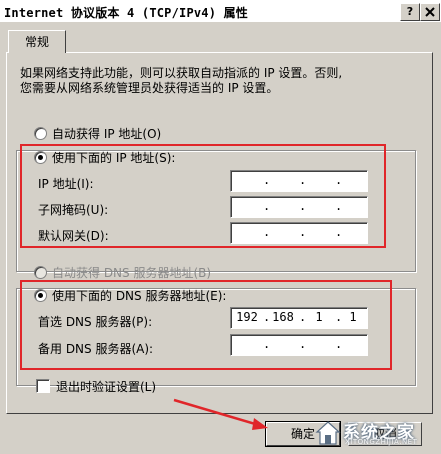  What do you see at coordinates (40, 133) in the screenshot?
I see `ip-auto-radio` at bounding box center [40, 133].